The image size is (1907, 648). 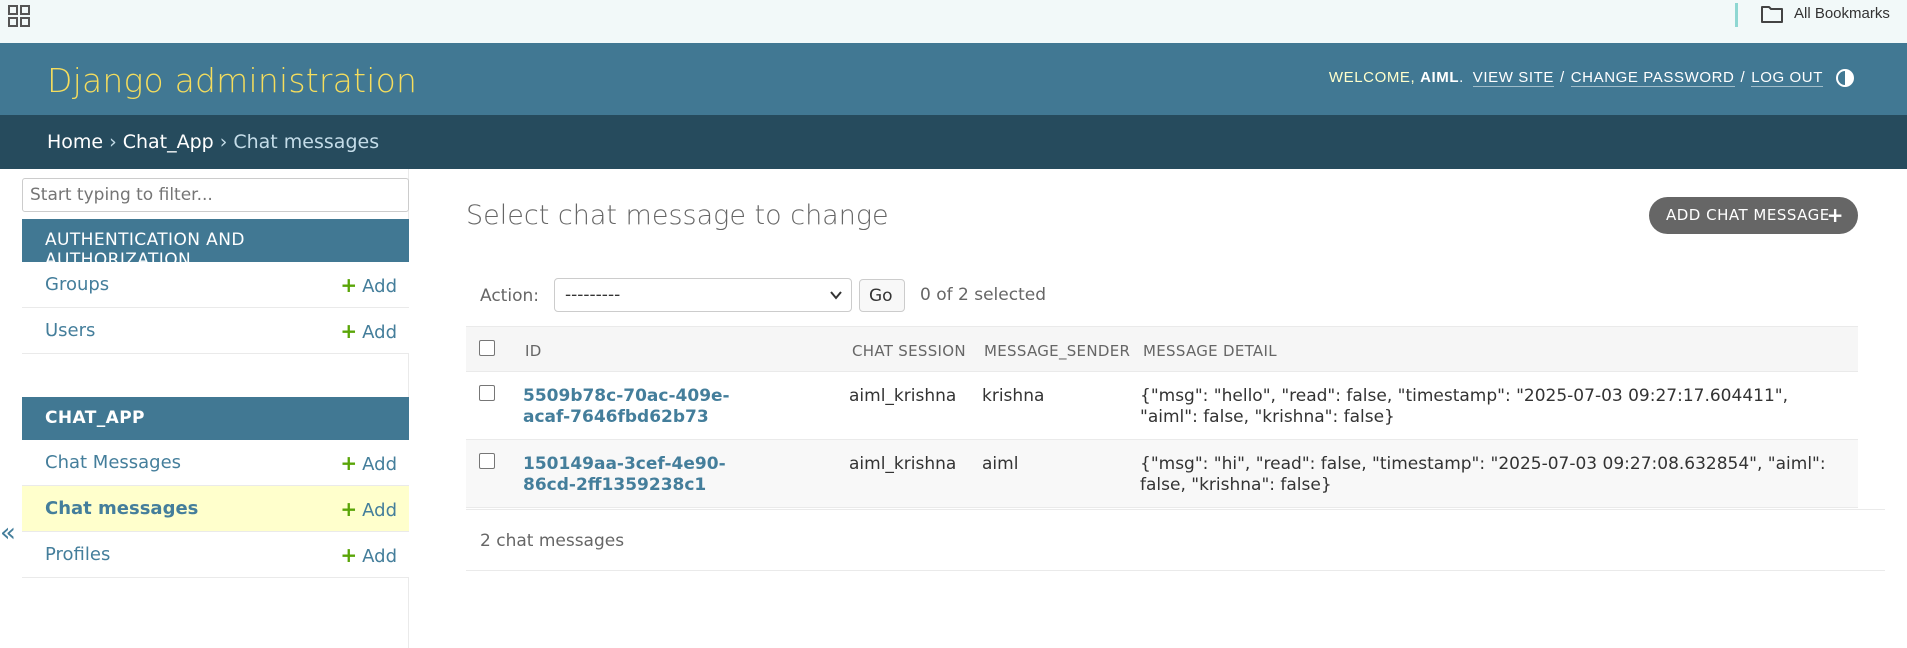 I want to click on select-all-checkbox, so click(x=487, y=348).